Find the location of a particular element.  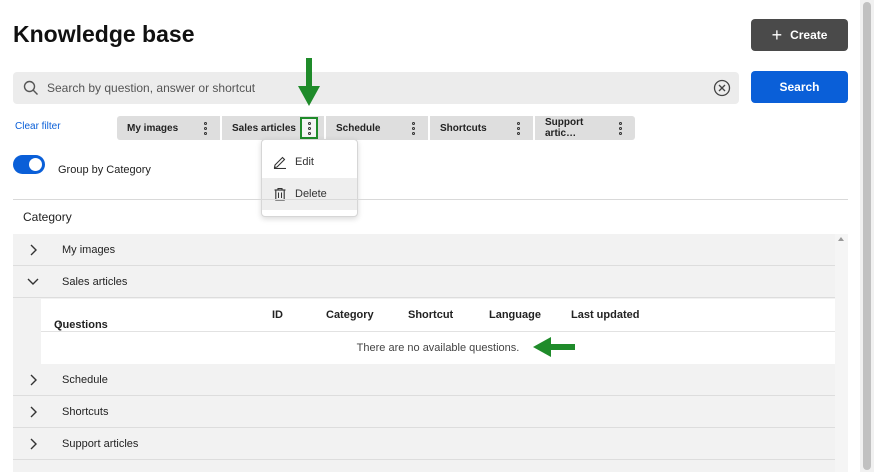

category-label: Support articles is located at coordinates (100, 443).